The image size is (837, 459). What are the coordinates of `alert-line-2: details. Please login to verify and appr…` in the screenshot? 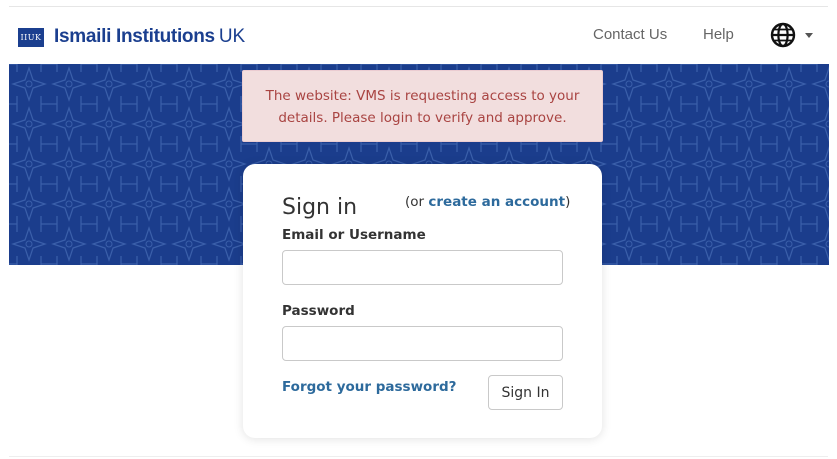 It's located at (422, 118).